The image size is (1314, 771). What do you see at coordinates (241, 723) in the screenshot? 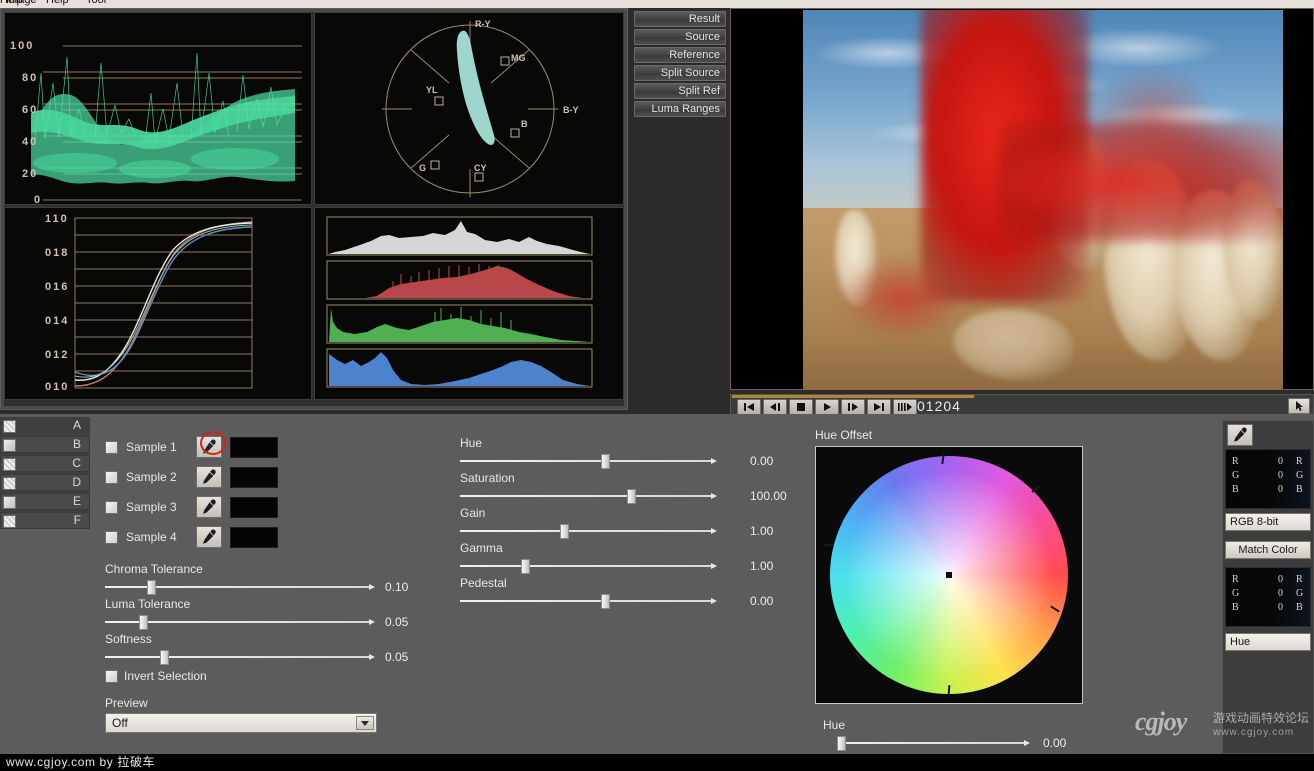
I see `preview-dropdown: Off` at bounding box center [241, 723].